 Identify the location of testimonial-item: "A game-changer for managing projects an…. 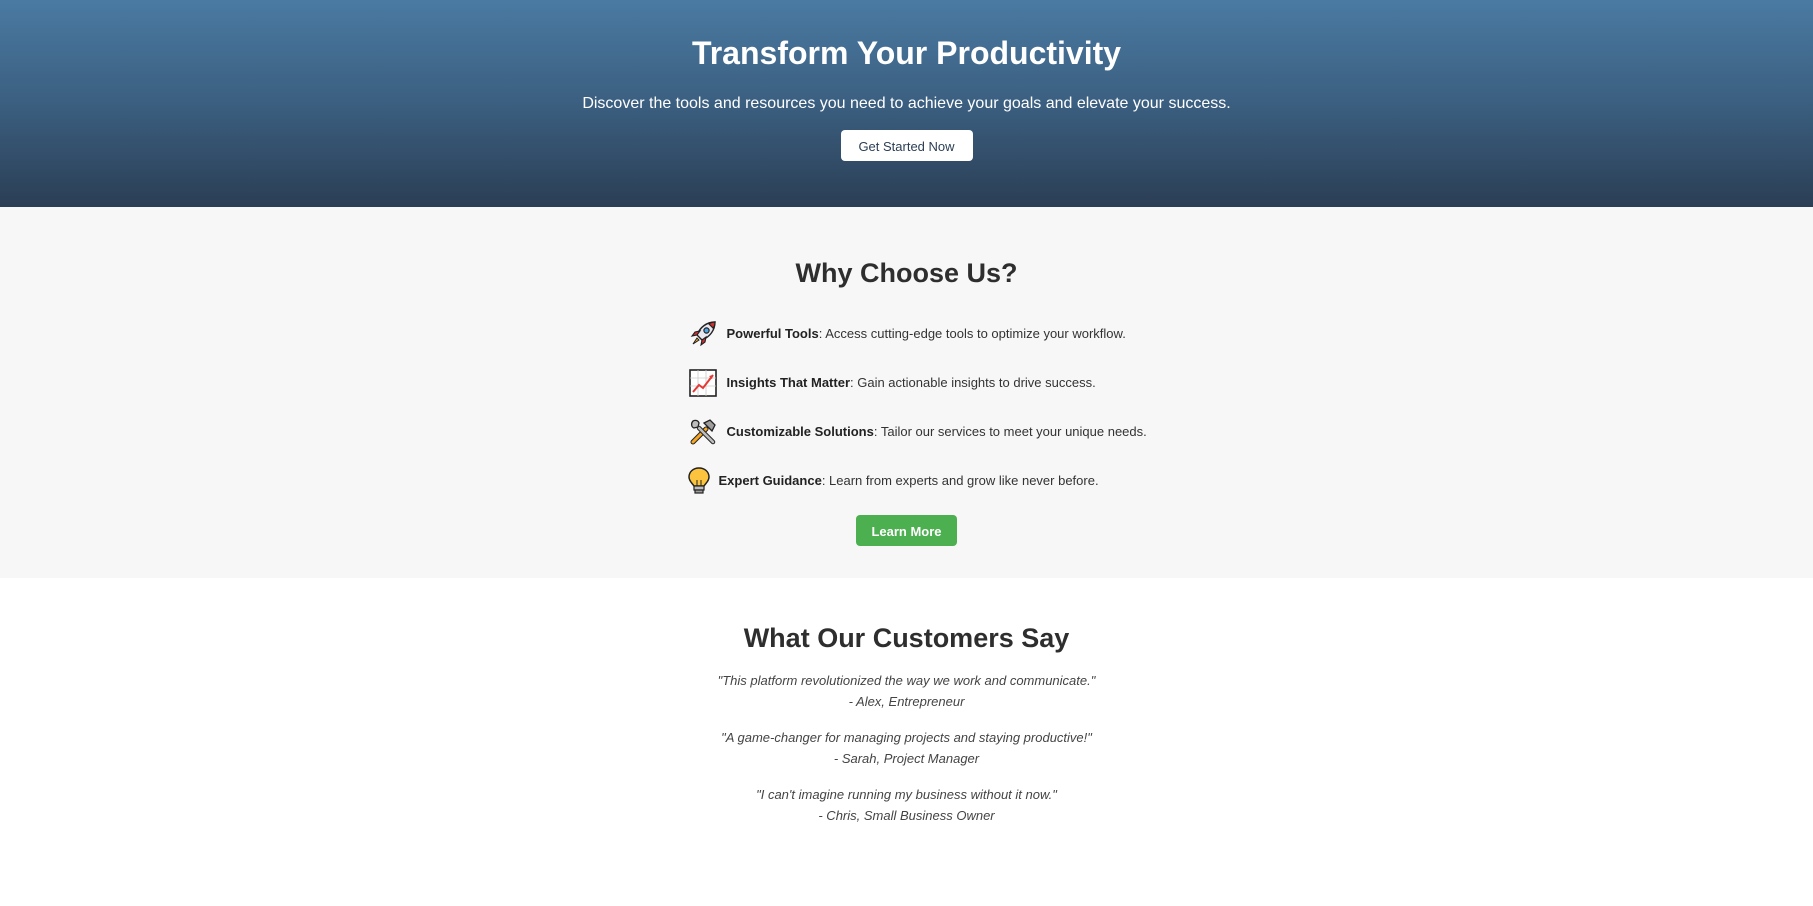
(906, 748).